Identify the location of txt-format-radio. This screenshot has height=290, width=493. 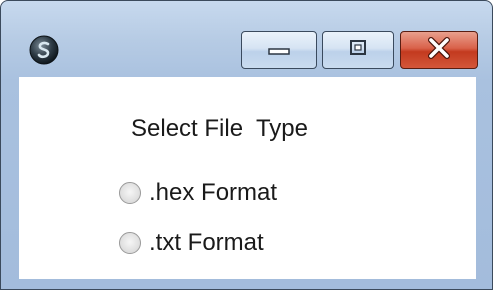
(130, 243).